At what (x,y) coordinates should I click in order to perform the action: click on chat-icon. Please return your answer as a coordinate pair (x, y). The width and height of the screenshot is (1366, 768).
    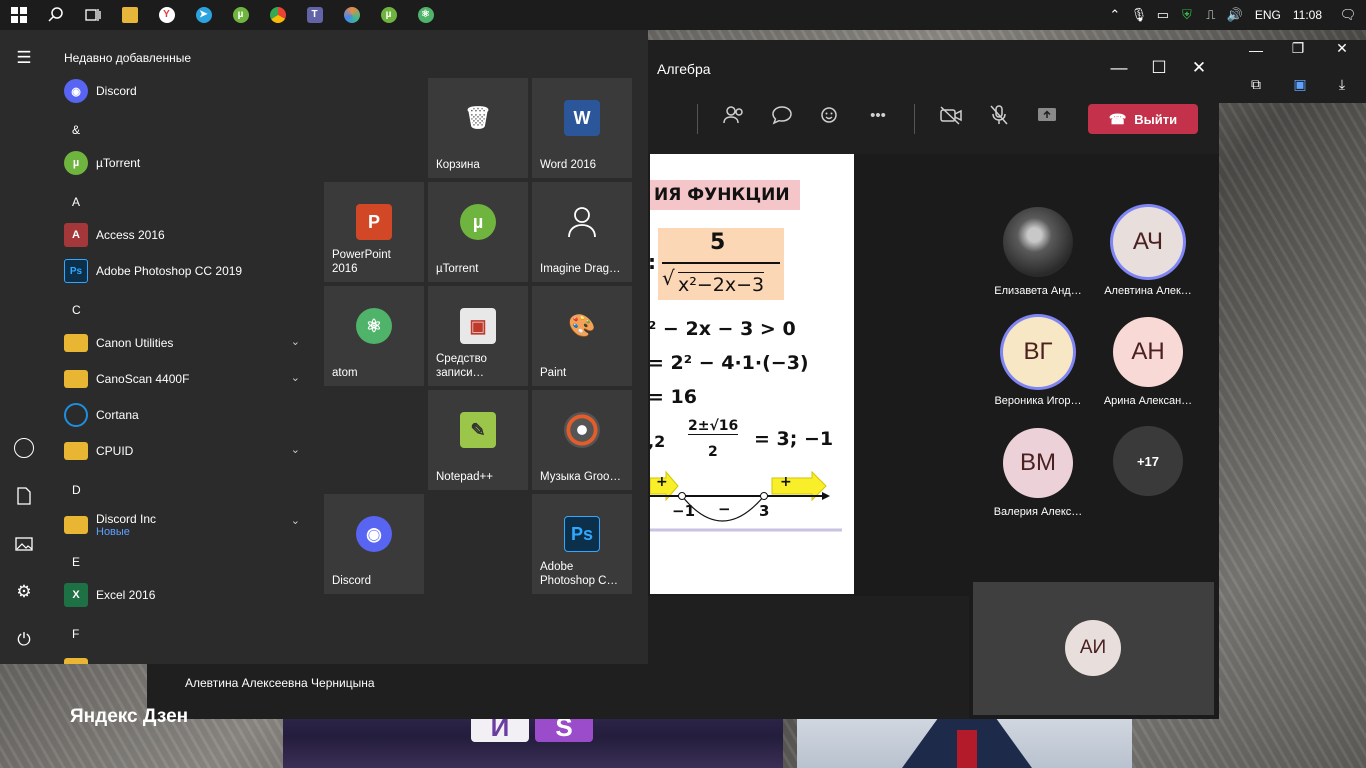
    Looking at the image, I should click on (782, 115).